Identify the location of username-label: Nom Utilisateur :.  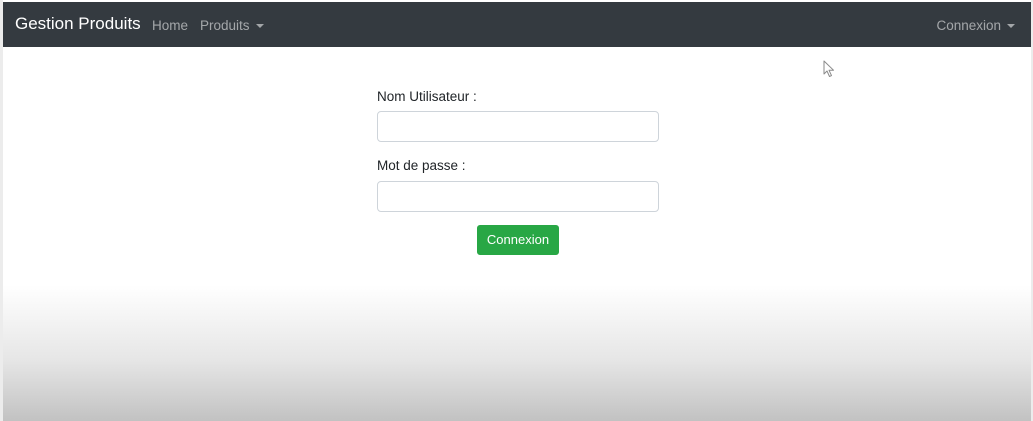
(427, 96).